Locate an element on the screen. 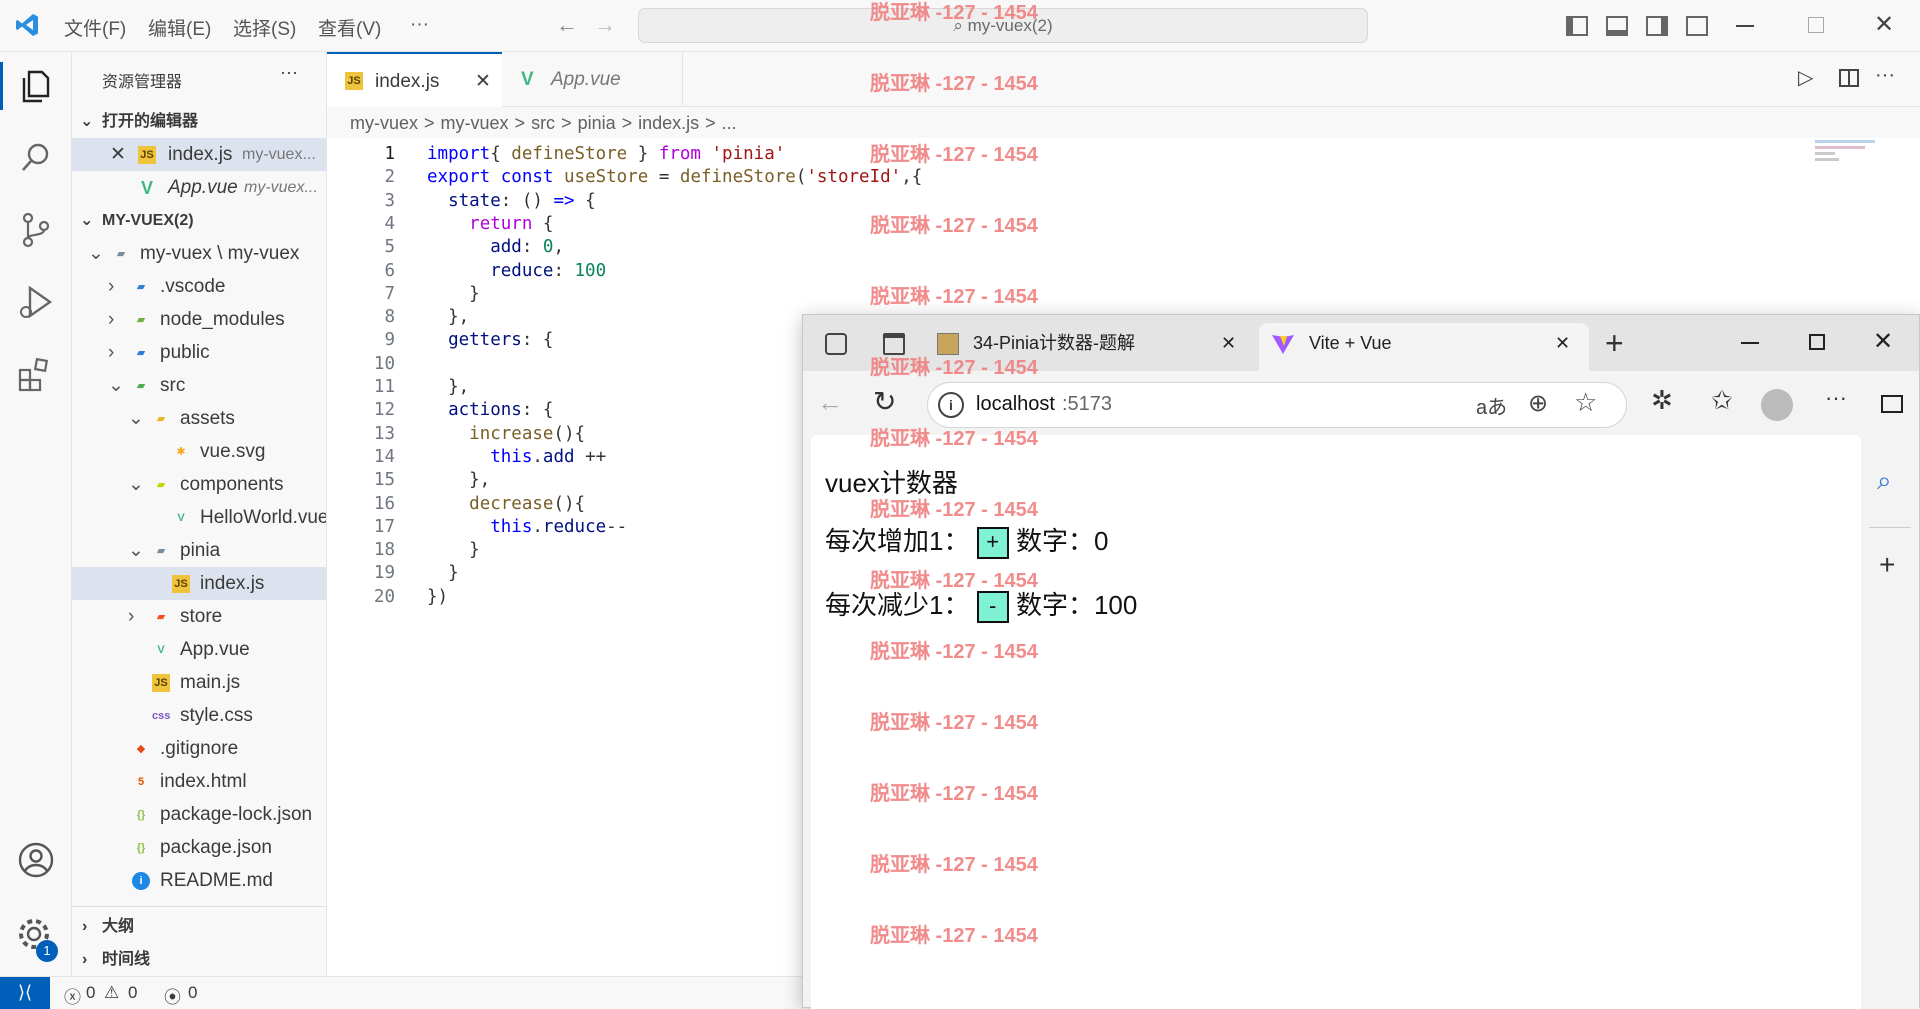 This screenshot has height=1009, width=1920. browser-tab-vite-vue: Vite + Vue ✕ is located at coordinates (1424, 347).